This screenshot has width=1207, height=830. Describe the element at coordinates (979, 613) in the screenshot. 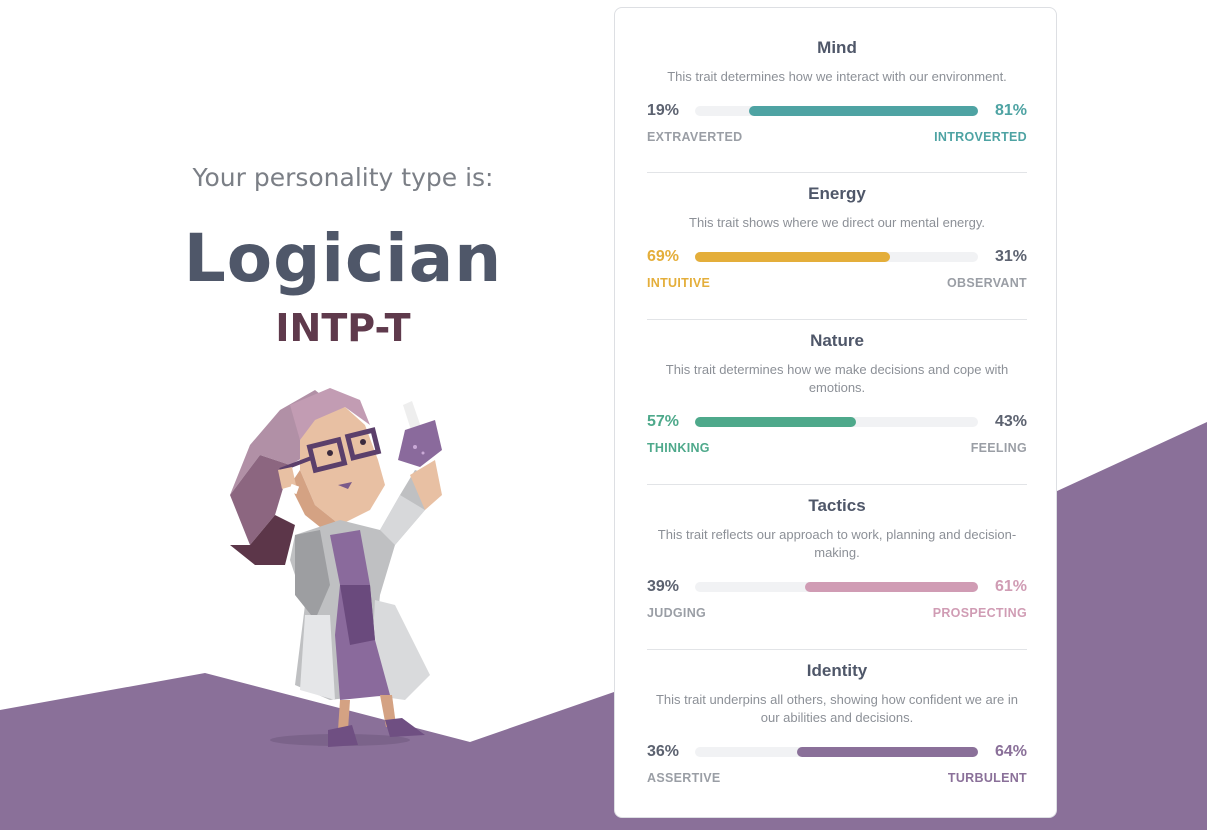

I see `trait-right-label: PROSPECTING` at that location.